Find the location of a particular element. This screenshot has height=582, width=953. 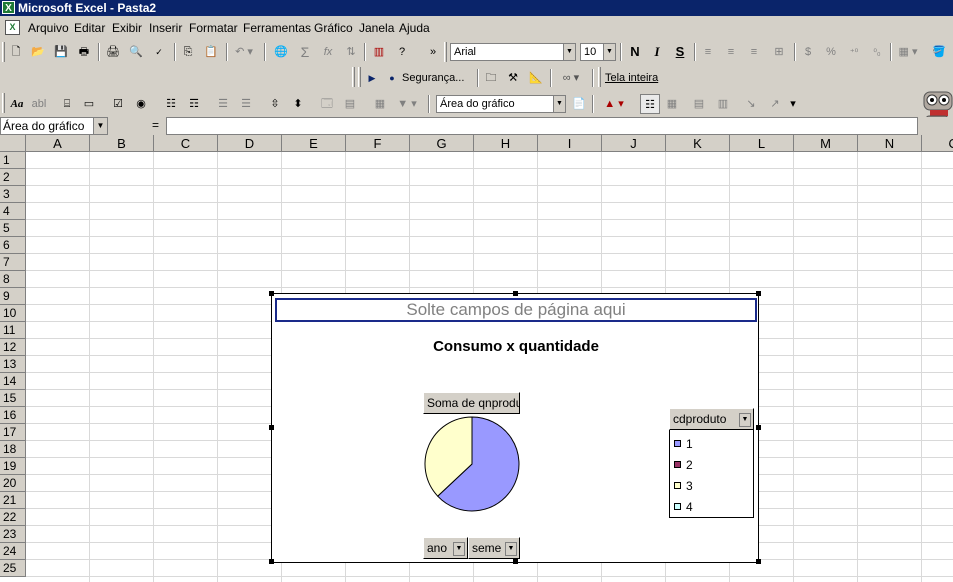

menu-arquivo: Arquivo is located at coordinates (48, 28).